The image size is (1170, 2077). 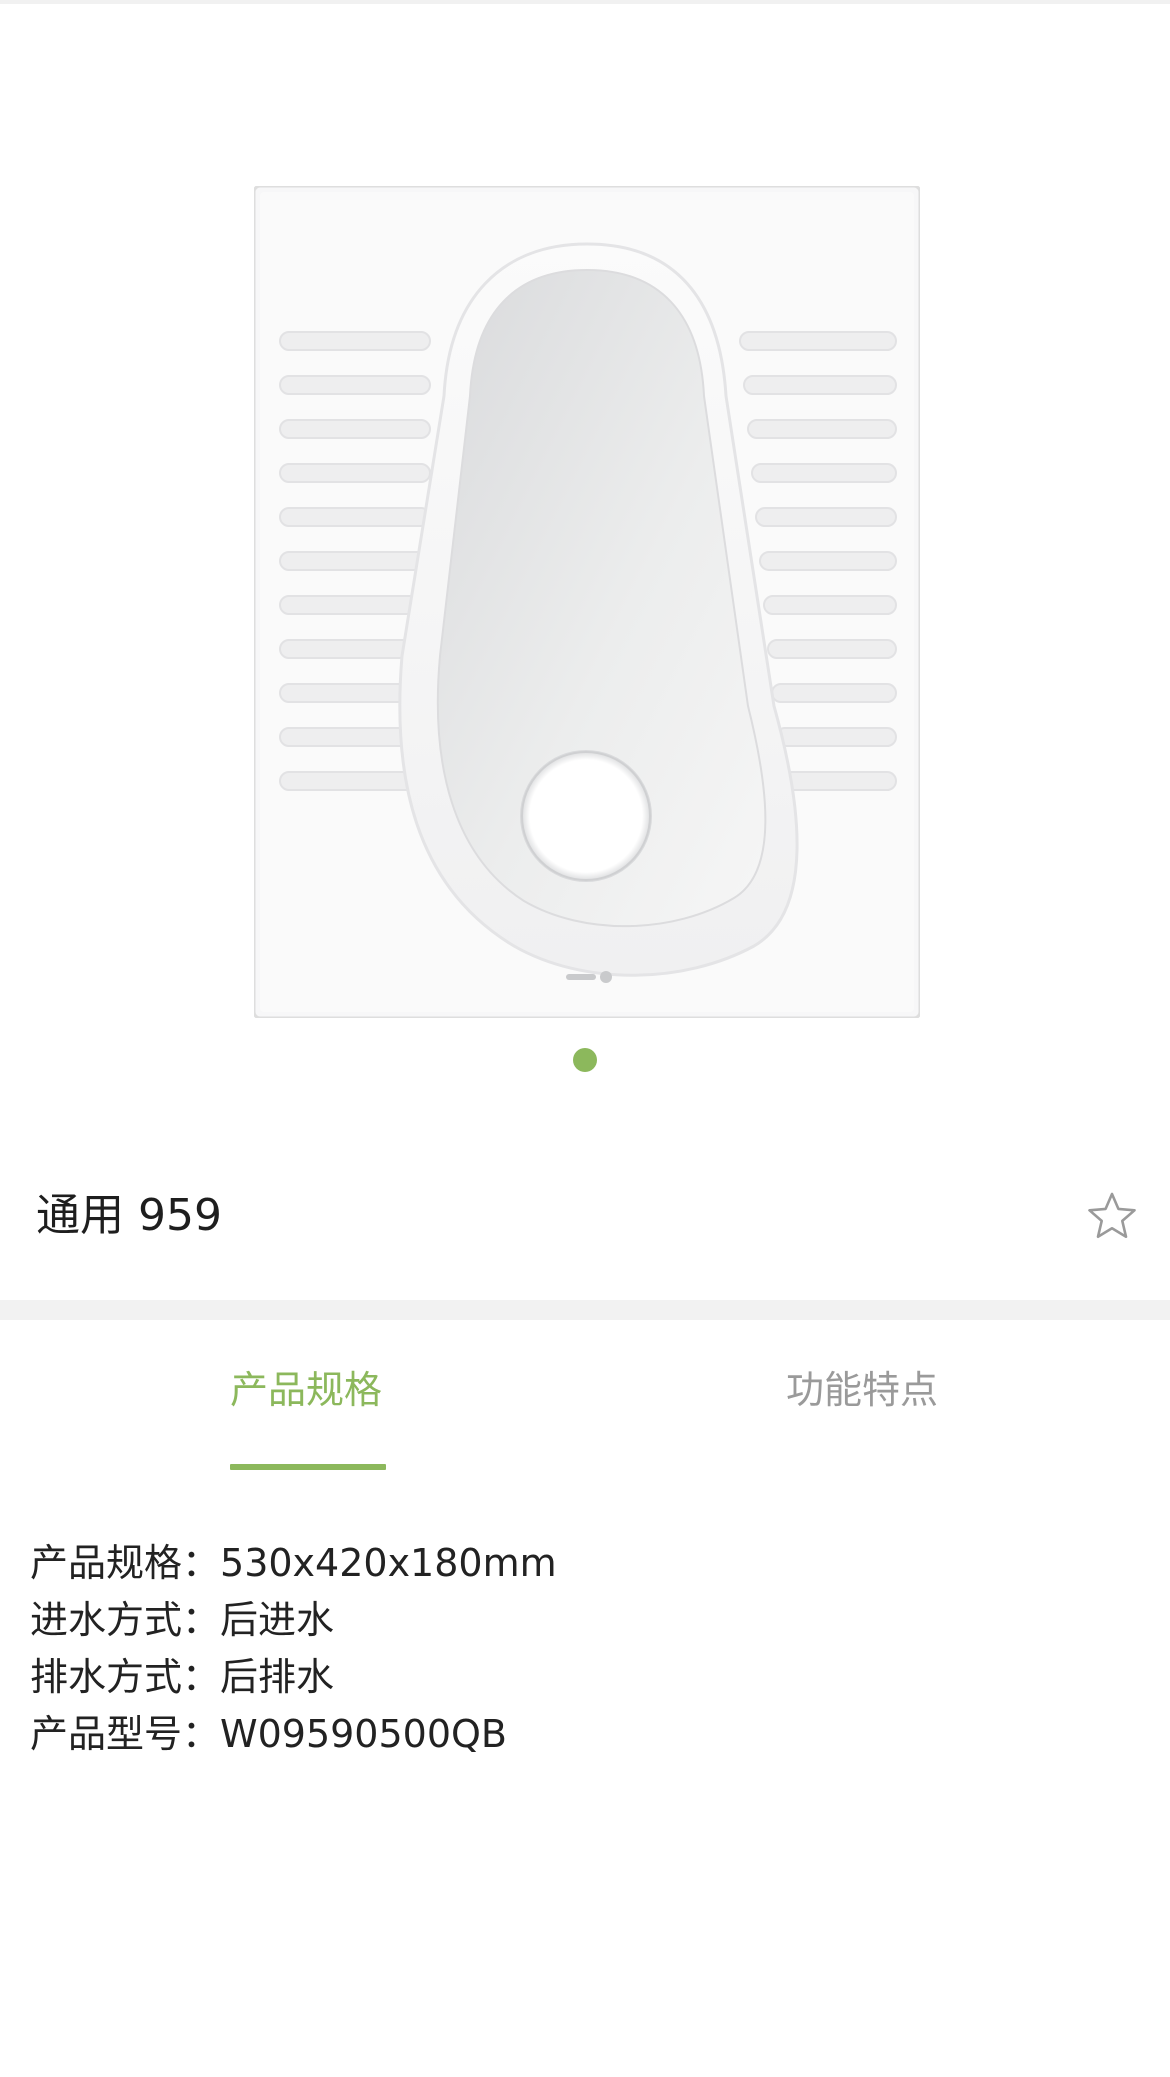 What do you see at coordinates (306, 1391) in the screenshot?
I see `tab-specs: 产品规格` at bounding box center [306, 1391].